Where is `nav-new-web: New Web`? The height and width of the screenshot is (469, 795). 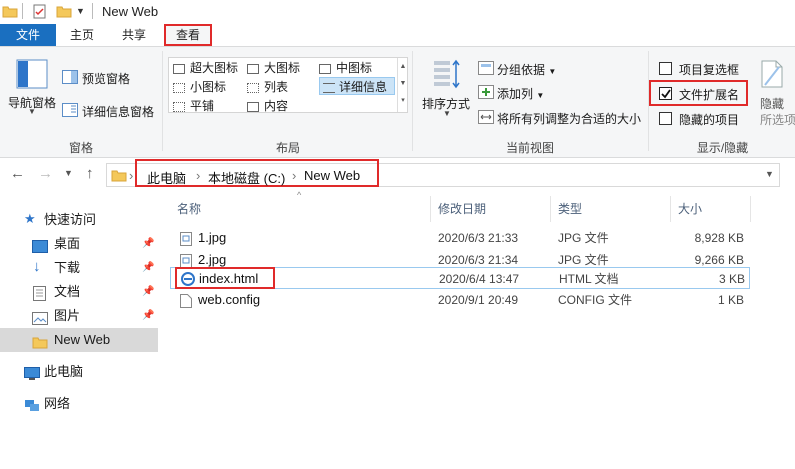 nav-new-web: New Web is located at coordinates (79, 340).